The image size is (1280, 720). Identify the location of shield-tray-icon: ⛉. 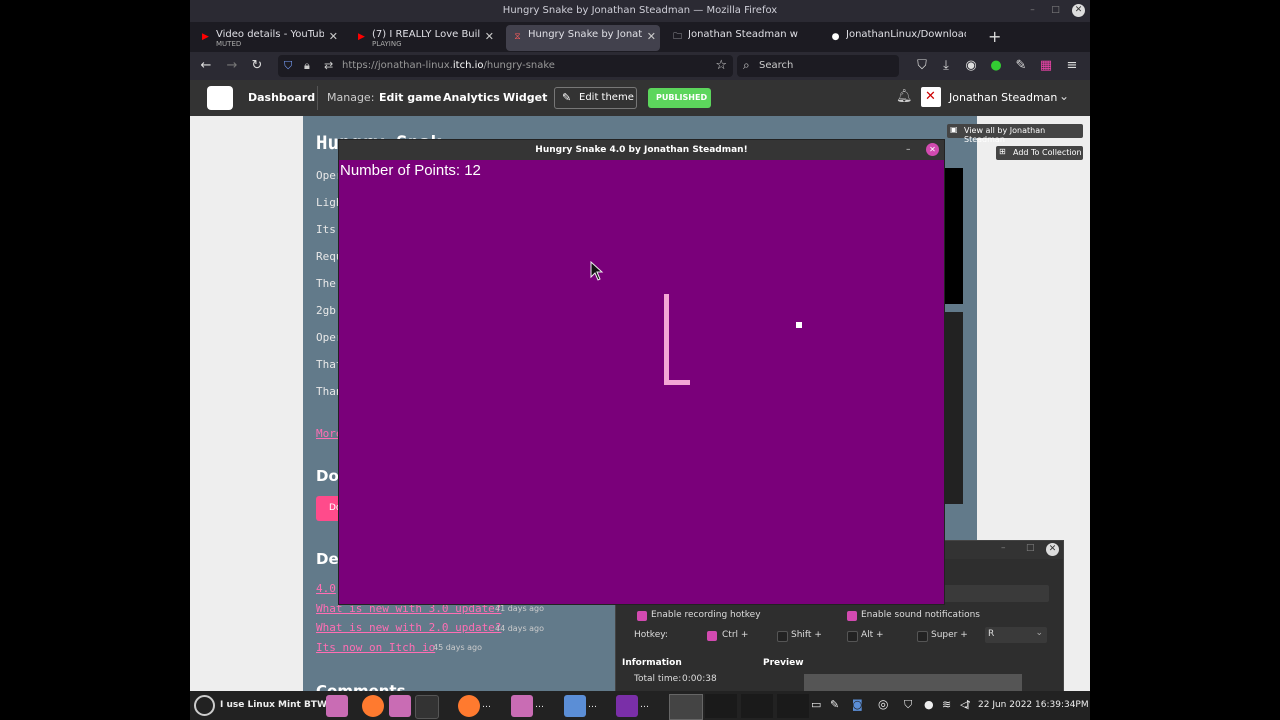
(908, 705).